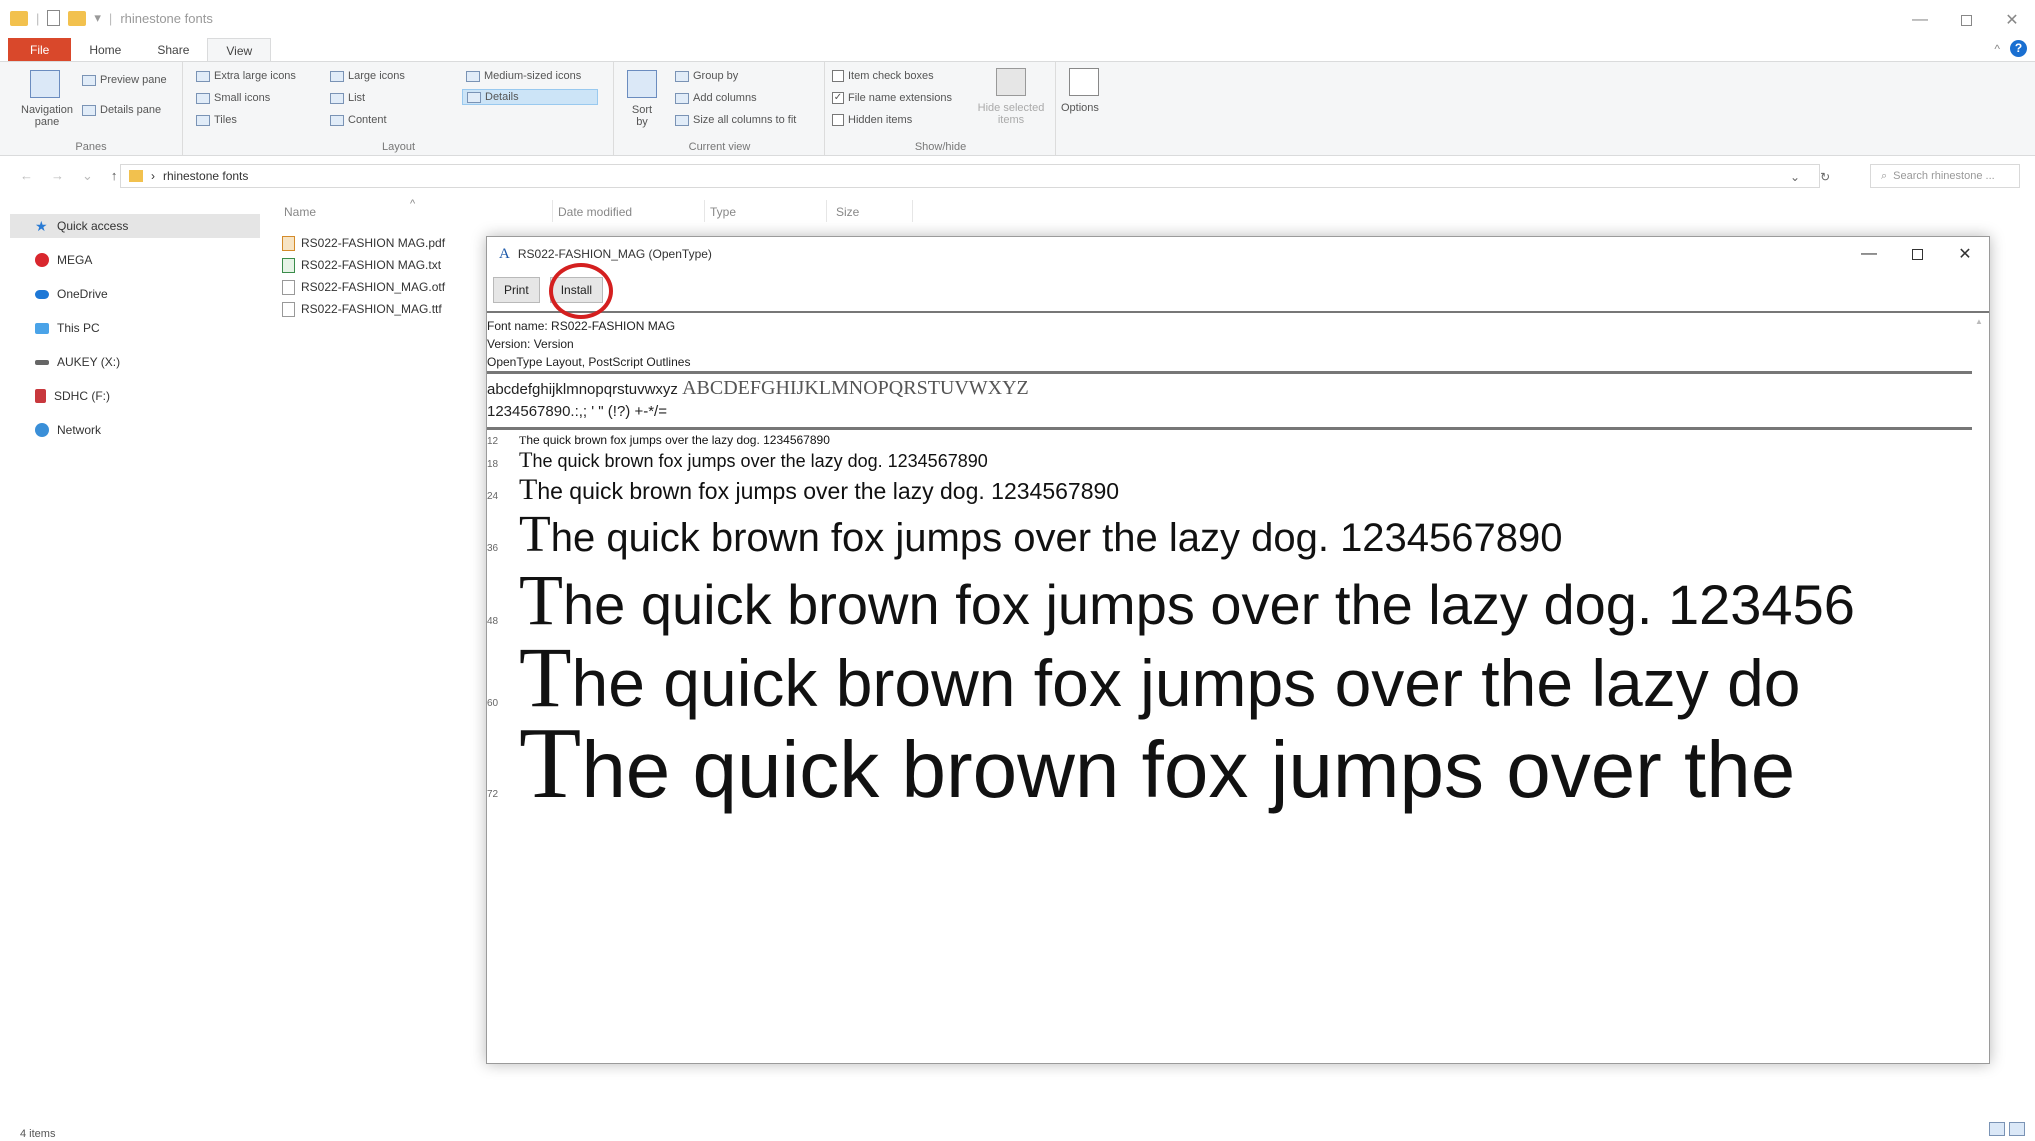 The width and height of the screenshot is (2035, 1141). I want to click on nav-item-onedrive: OneDrive, so click(135, 294).